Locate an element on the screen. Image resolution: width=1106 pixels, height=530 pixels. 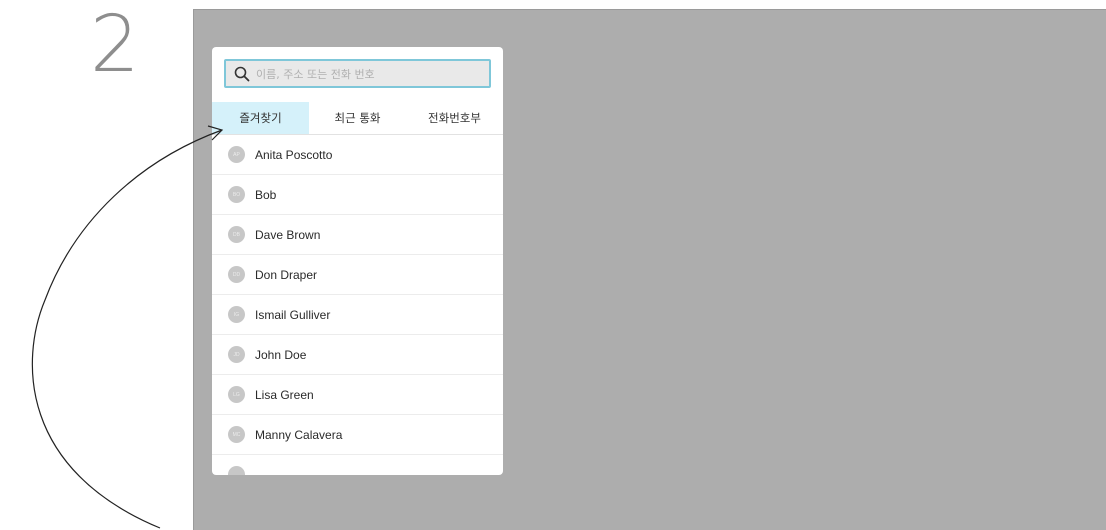
avatar: AP is located at coordinates (236, 154).